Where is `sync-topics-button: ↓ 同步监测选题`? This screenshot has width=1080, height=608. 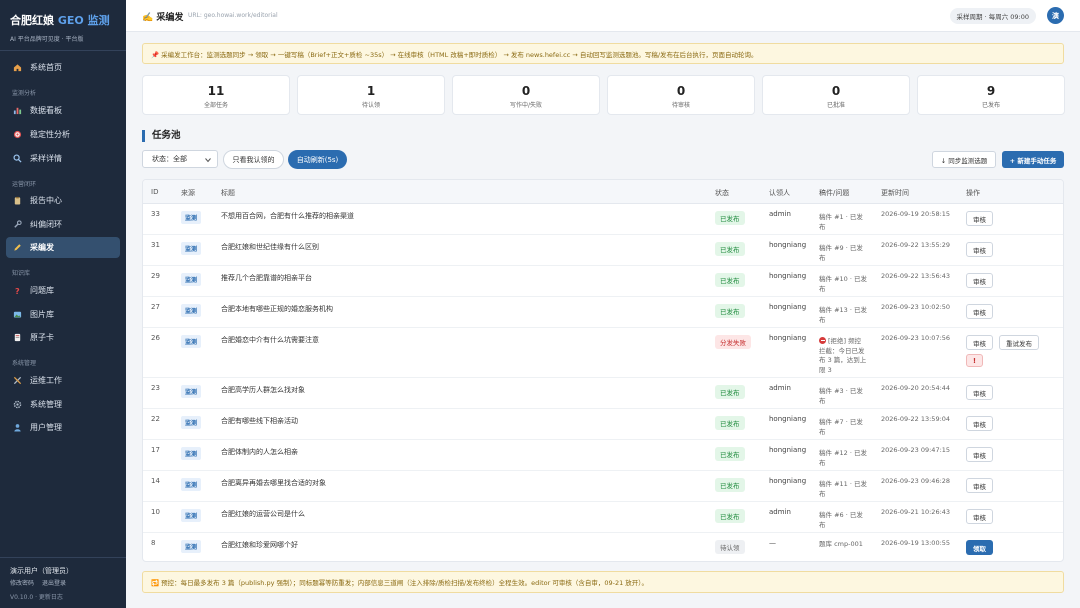 sync-topics-button: ↓ 同步监测选题 is located at coordinates (964, 159).